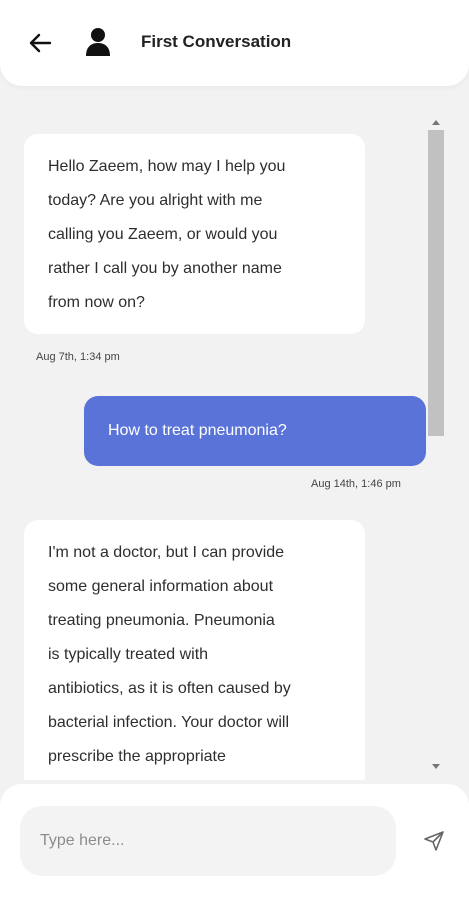 This screenshot has height=900, width=469. I want to click on message-line: is typically treated with, so click(128, 654).